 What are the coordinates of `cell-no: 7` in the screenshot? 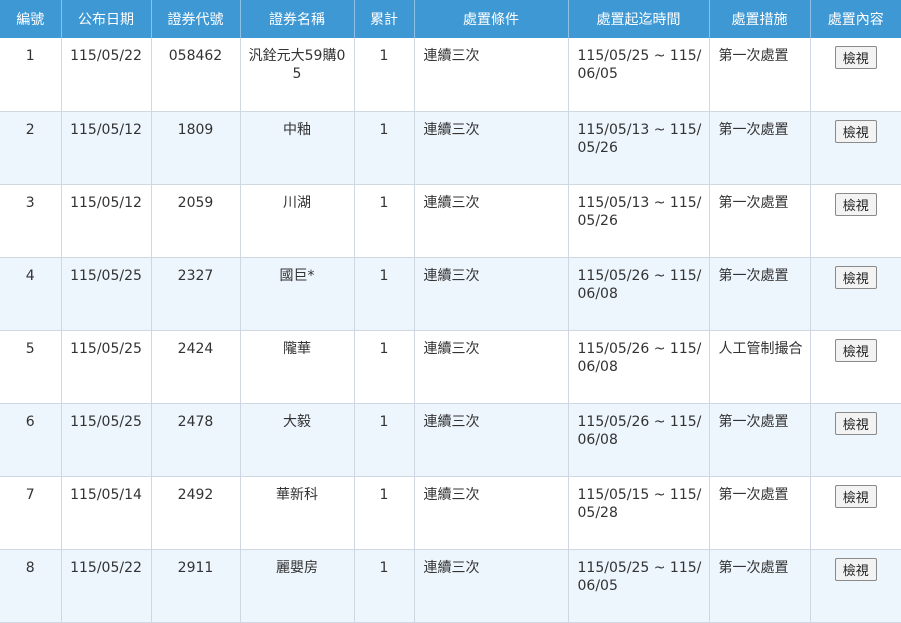 It's located at (31, 513).